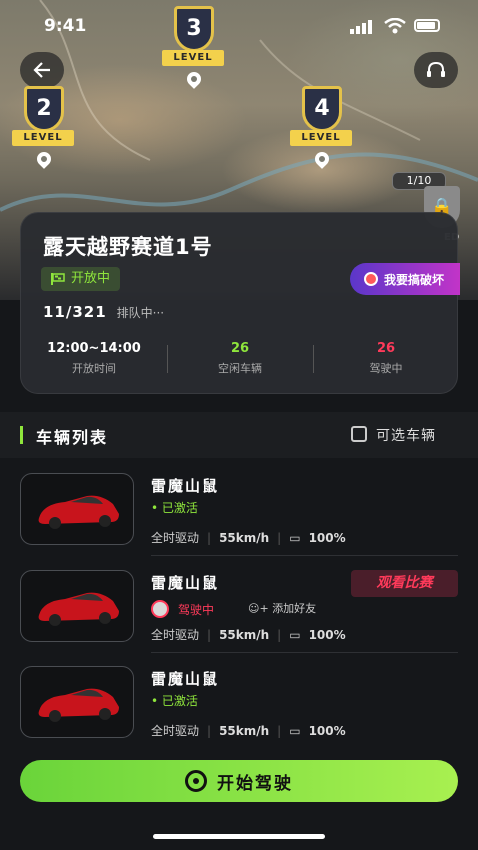 This screenshot has width=478, height=850. Describe the element at coordinates (239, 25) in the screenshot. I see `status-bar: 9:41` at that location.